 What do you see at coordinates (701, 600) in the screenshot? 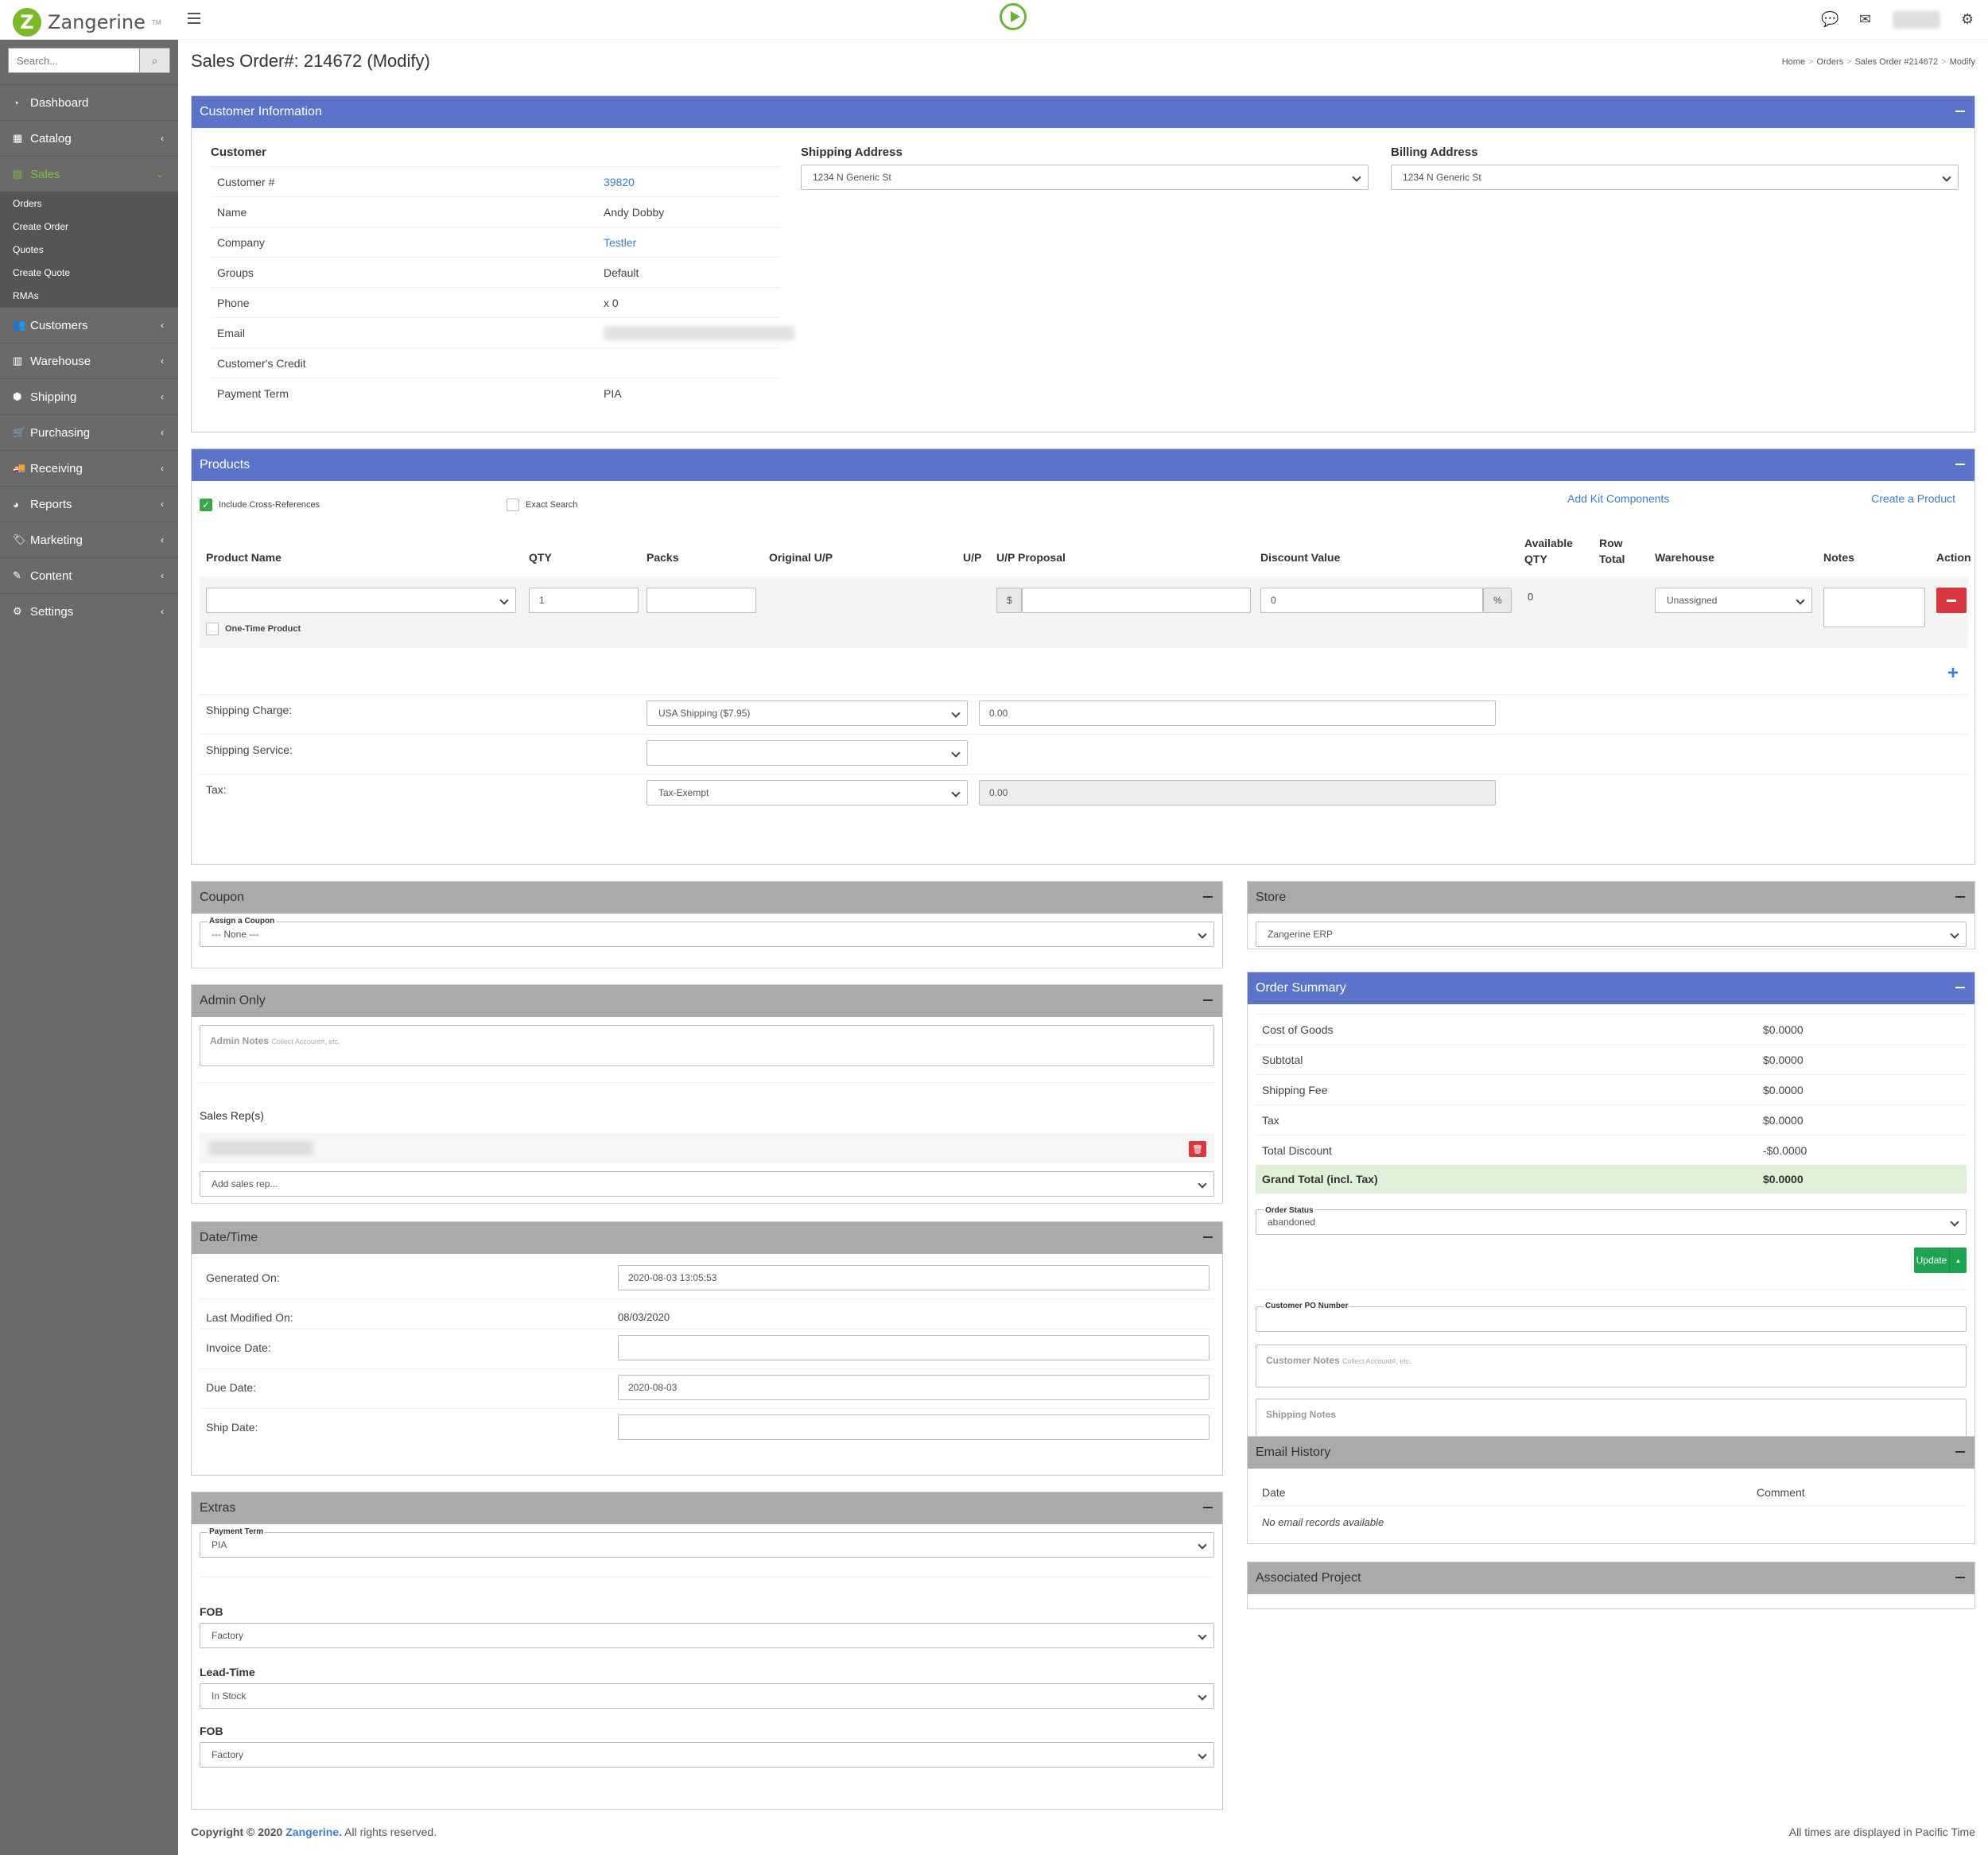
I see `packs-input` at bounding box center [701, 600].